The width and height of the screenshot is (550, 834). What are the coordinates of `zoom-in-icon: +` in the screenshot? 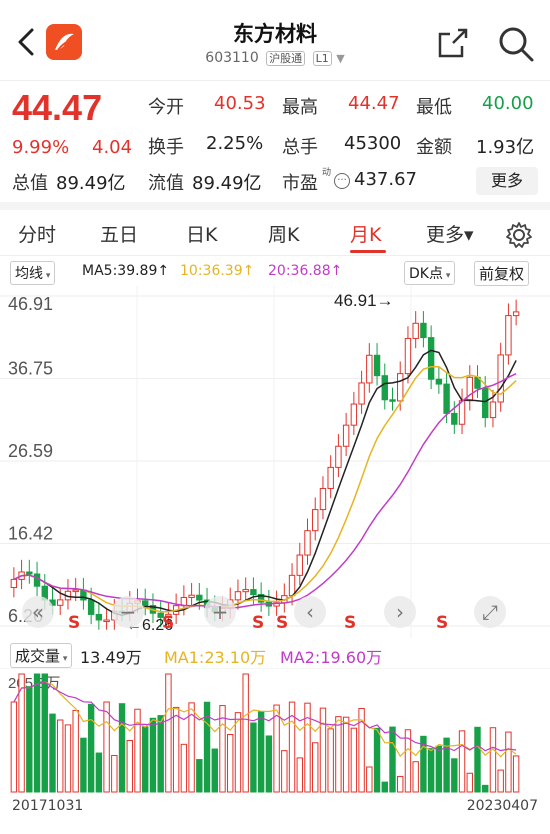 It's located at (220, 612).